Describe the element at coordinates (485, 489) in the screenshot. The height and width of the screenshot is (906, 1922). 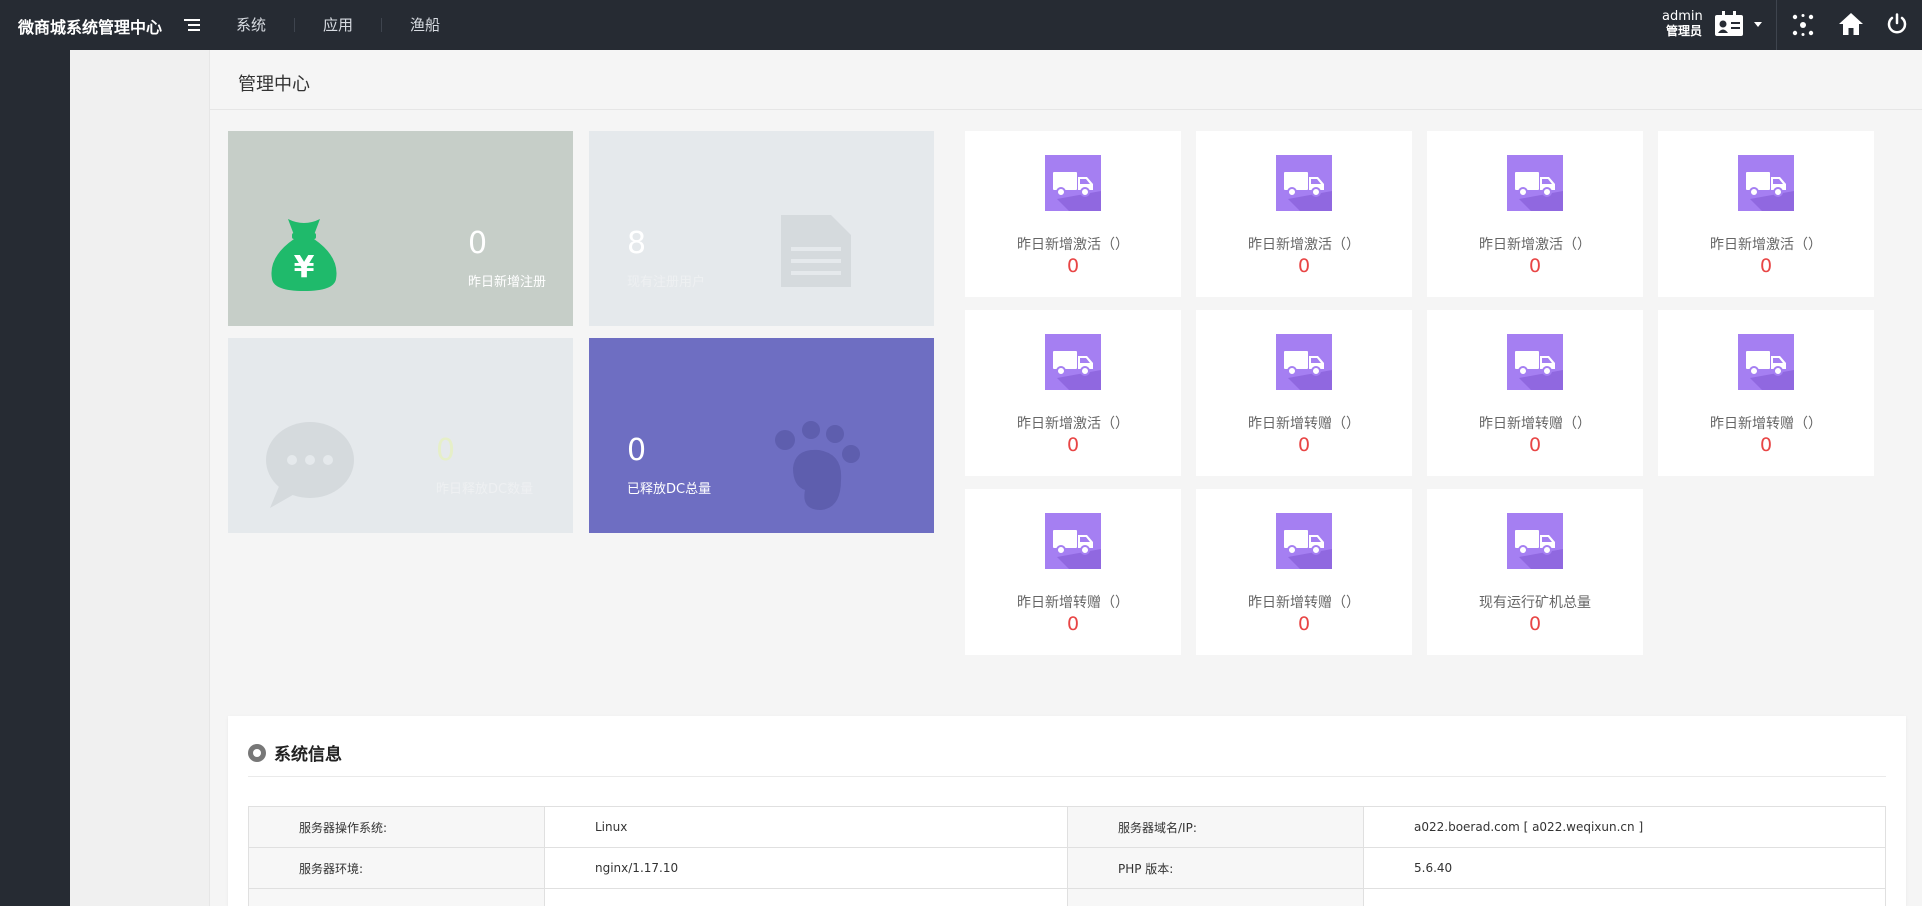
I see `stat-label: 昨日释放DC数量` at that location.